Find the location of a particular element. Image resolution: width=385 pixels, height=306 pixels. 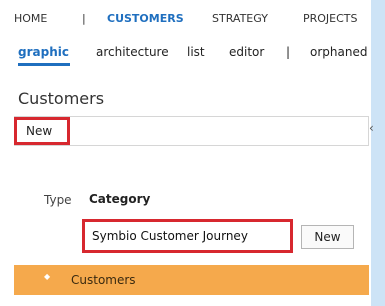

type-label: Type is located at coordinates (58, 200).